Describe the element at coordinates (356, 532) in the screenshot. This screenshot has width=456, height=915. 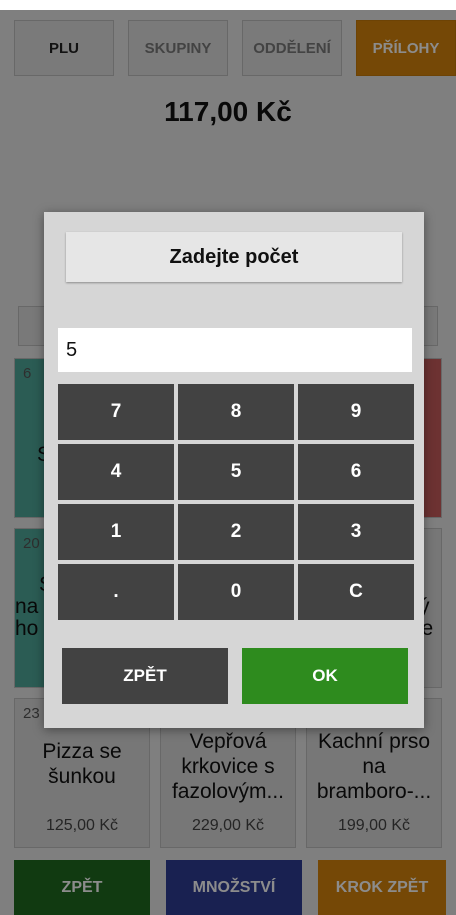
I see `key-3: 3` at that location.